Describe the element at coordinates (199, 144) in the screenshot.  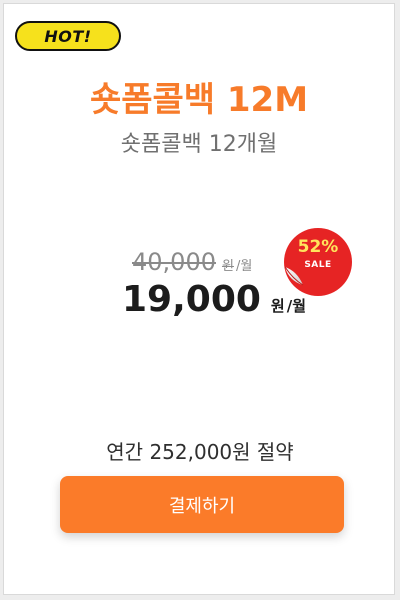
I see `plan-subtitle: 숏폼콜백 12개월` at that location.